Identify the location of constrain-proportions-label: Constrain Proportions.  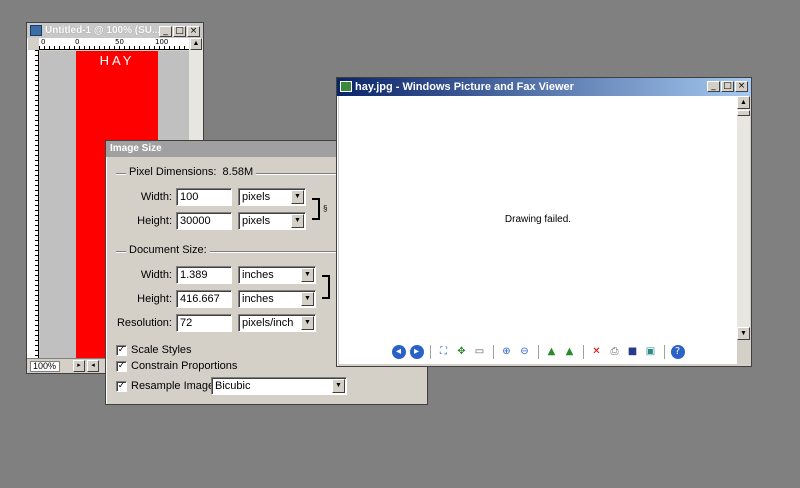
(184, 366).